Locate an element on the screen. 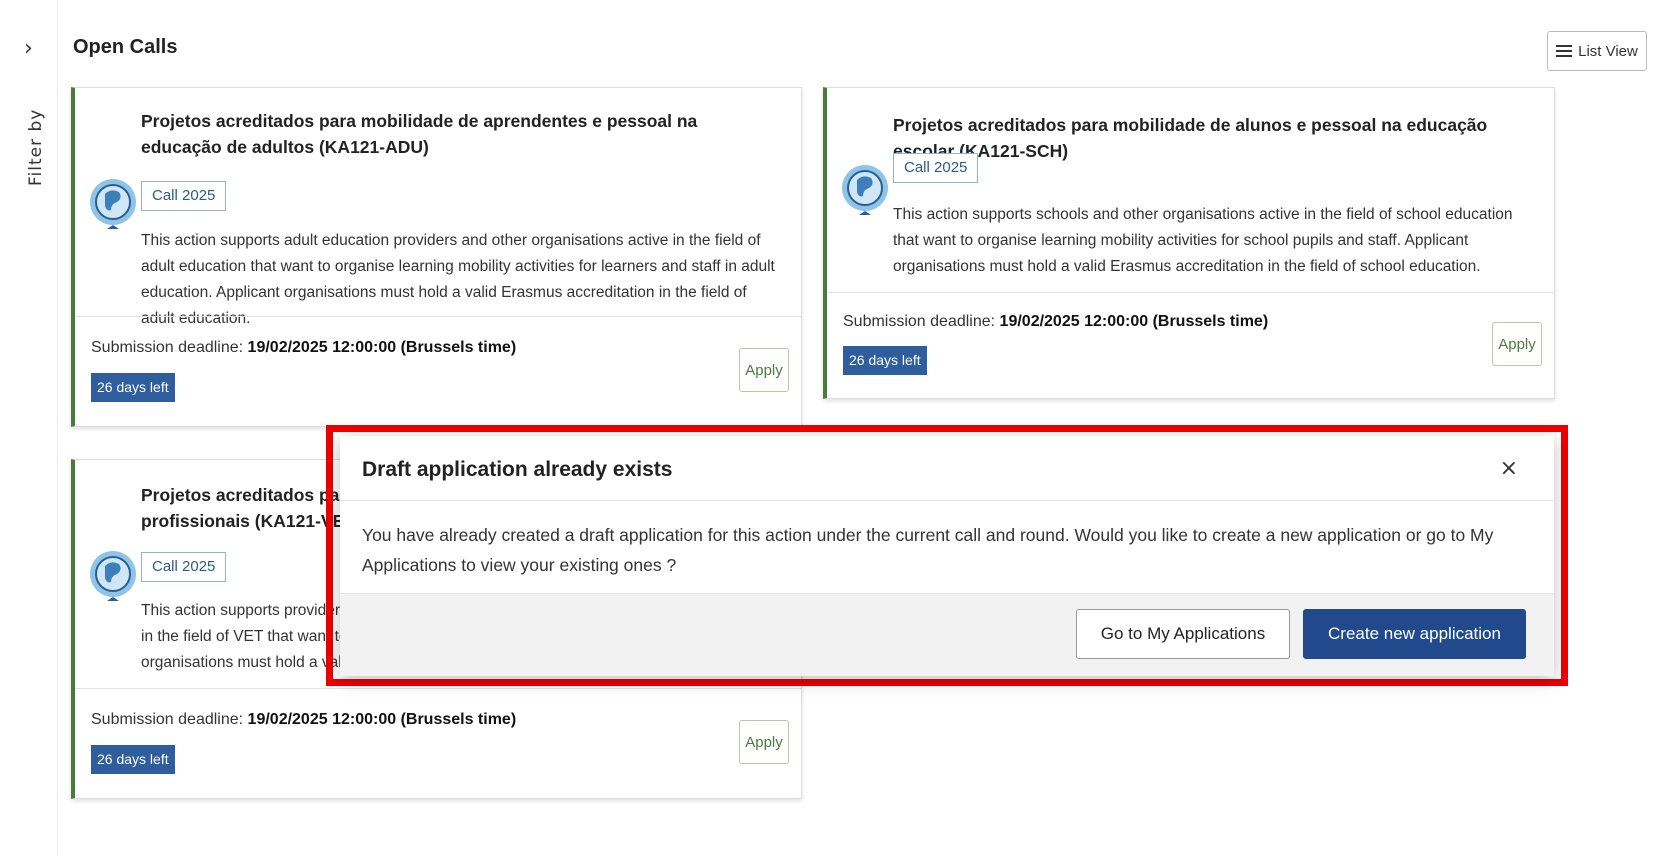 Image resolution: width=1655 pixels, height=856 pixels. dialog-divider is located at coordinates (947, 500).